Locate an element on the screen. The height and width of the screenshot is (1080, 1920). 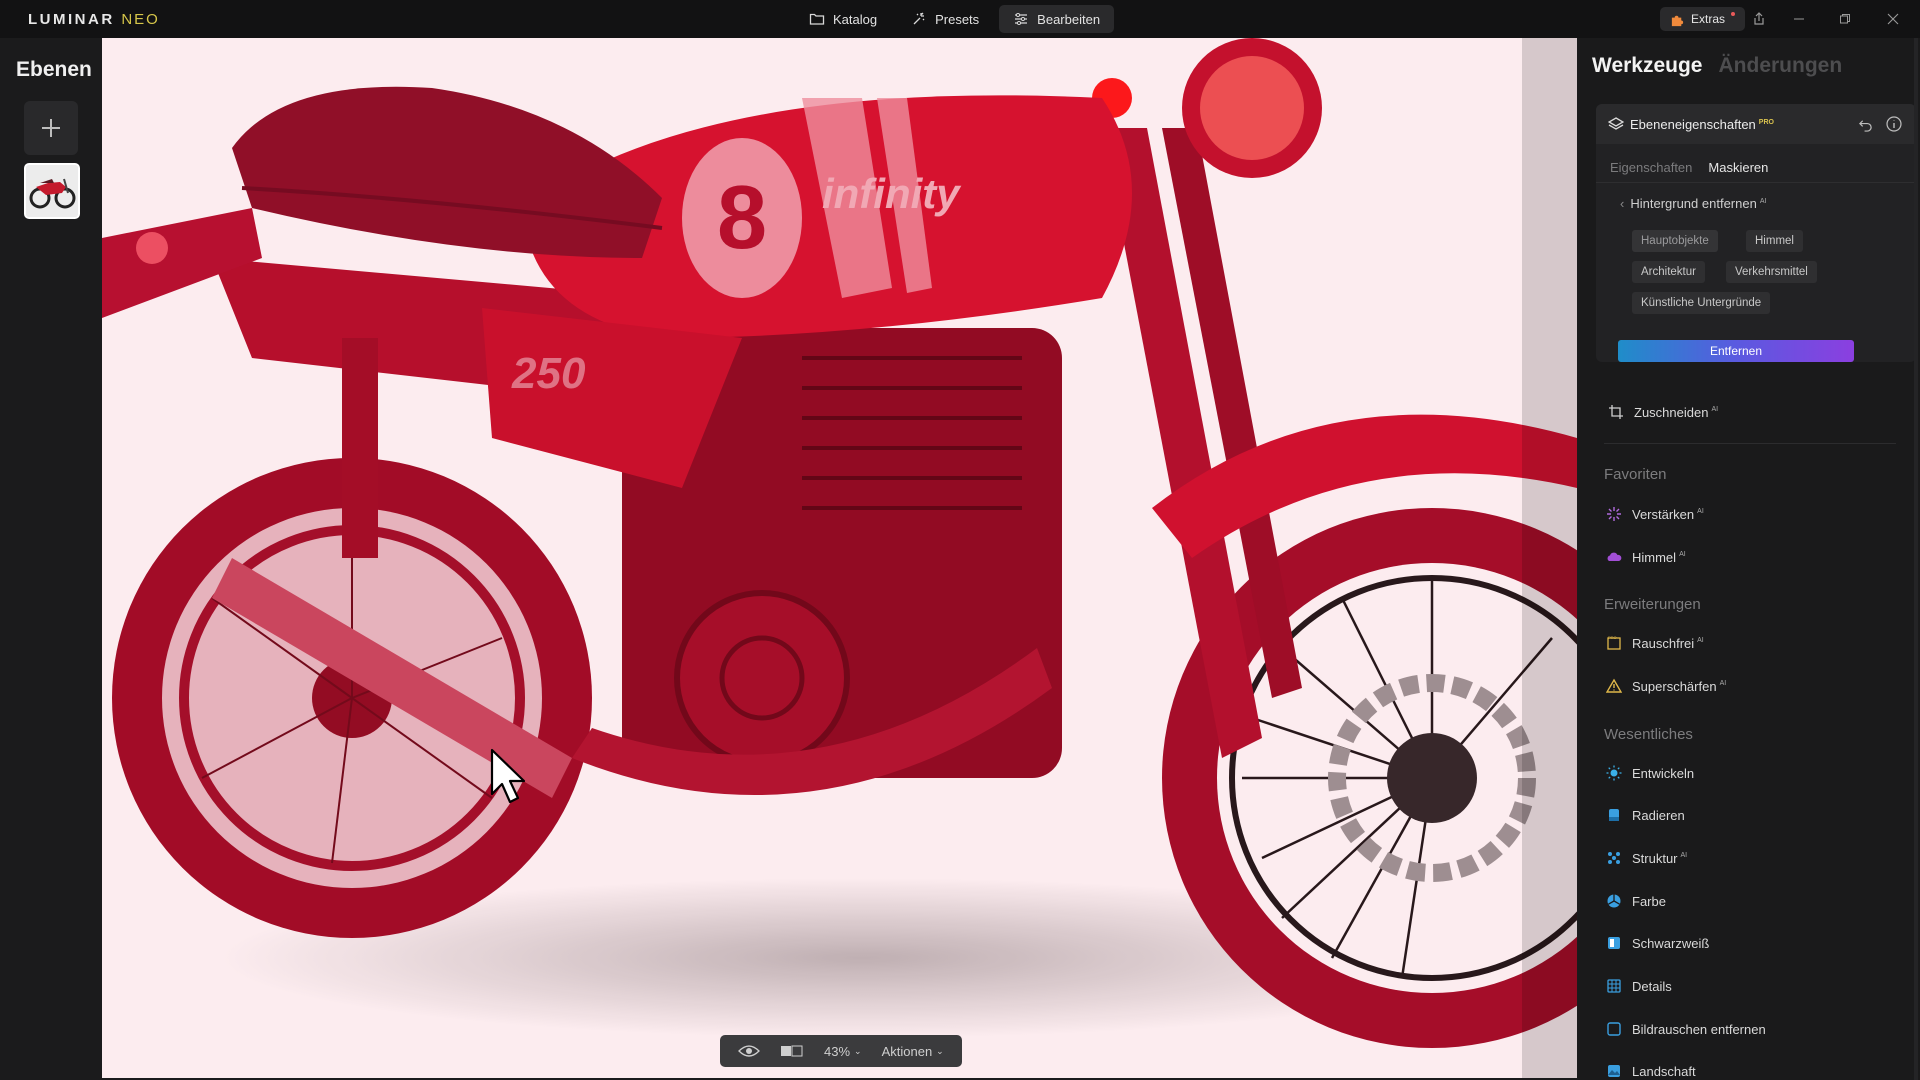
tool-sky: Himmel AI is located at coordinates (1646, 557).